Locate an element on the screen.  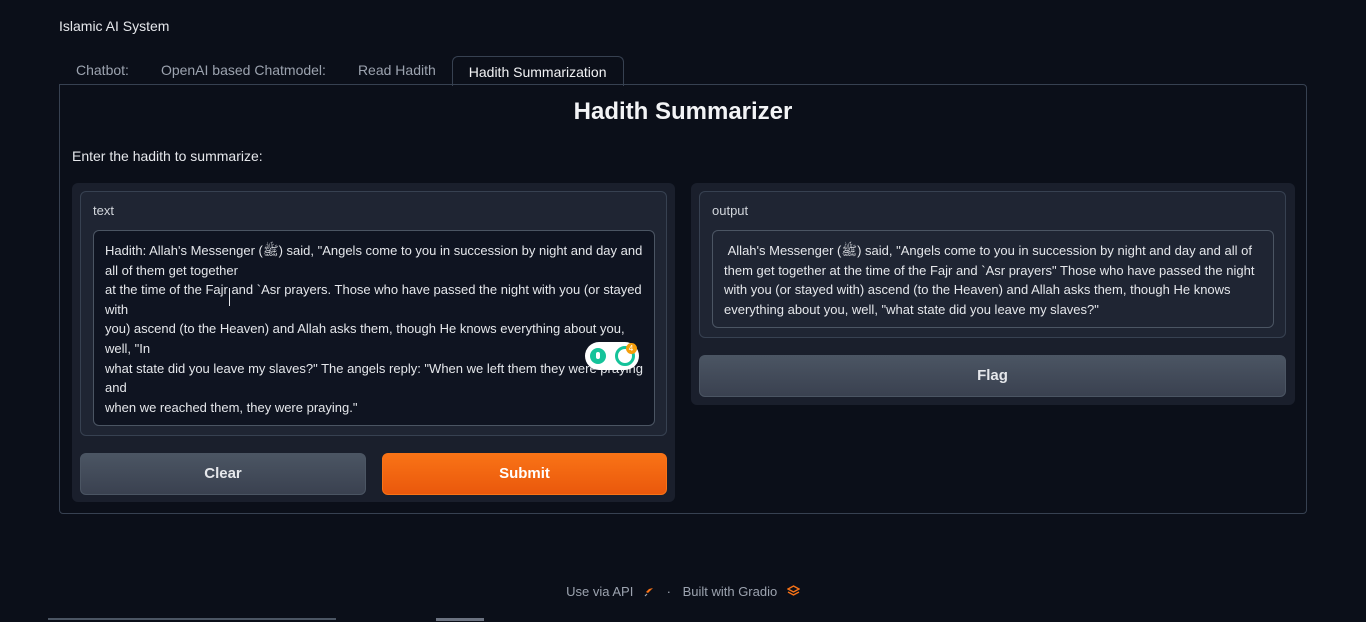
gradio-logo-icon is located at coordinates (793, 590).